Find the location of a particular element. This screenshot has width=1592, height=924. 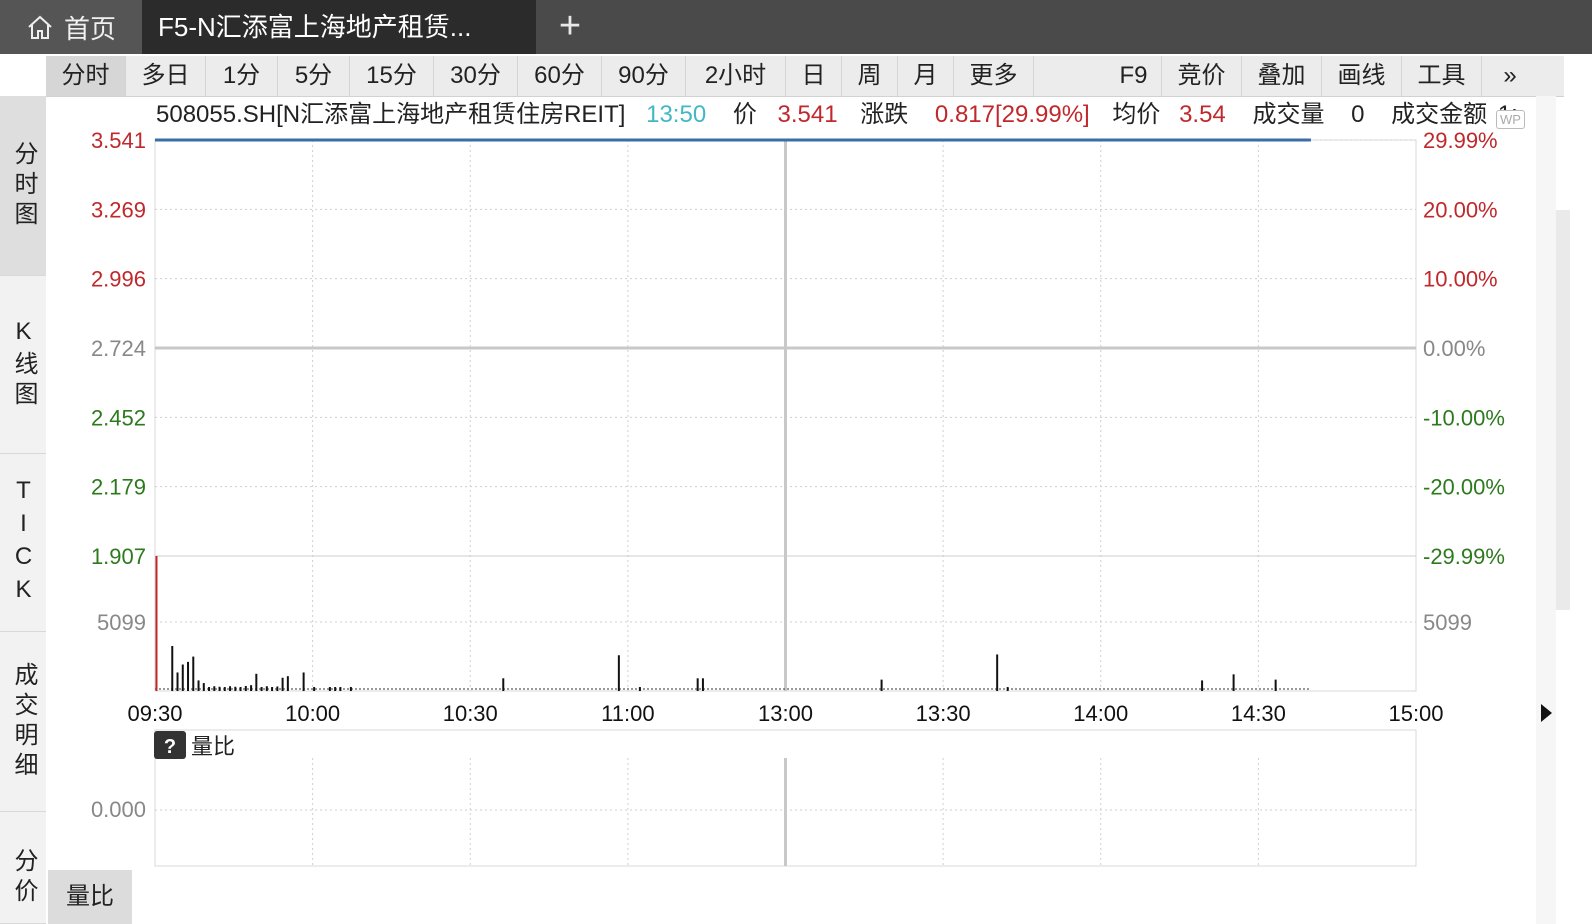

volume-ratio-axis-label: 0.000 is located at coordinates (118, 809).